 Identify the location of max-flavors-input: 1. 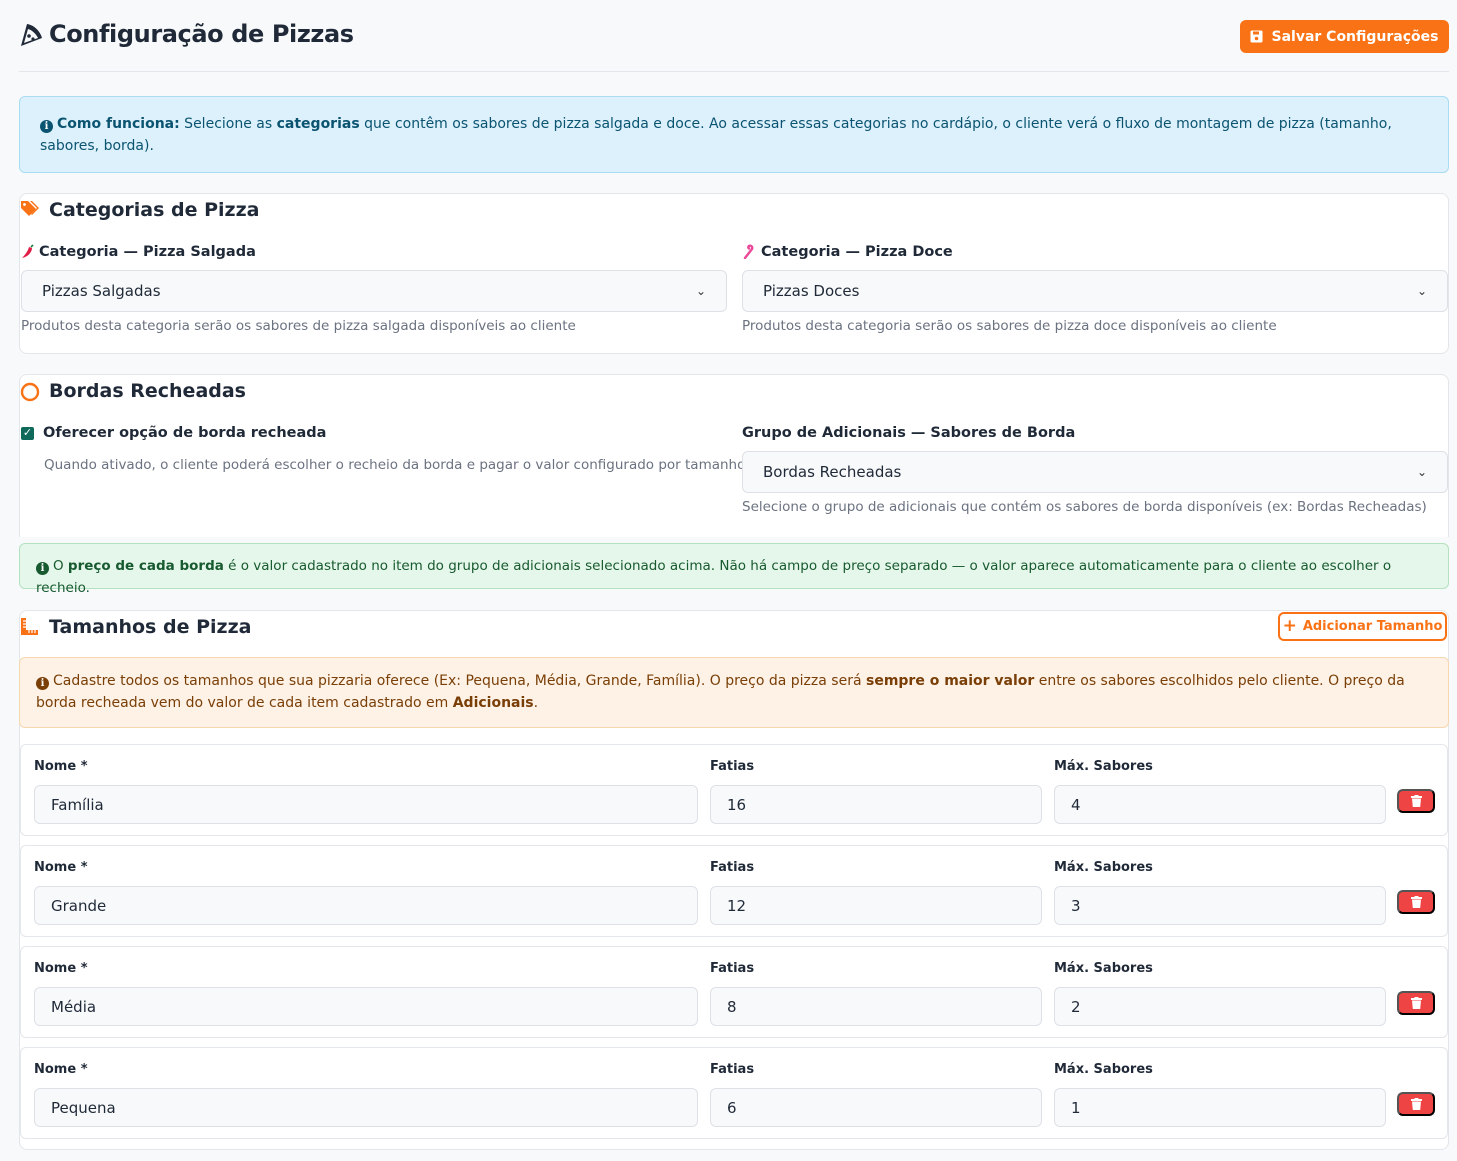
(1220, 1107).